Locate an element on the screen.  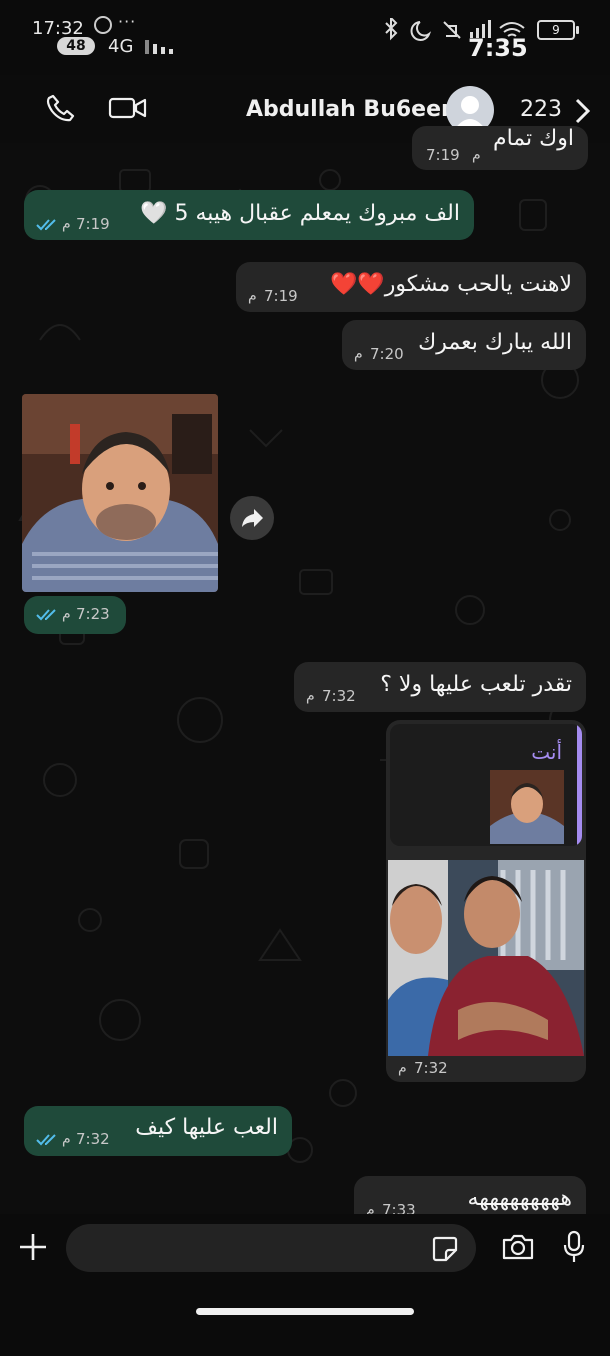
message-composer is located at coordinates (305, 1285).